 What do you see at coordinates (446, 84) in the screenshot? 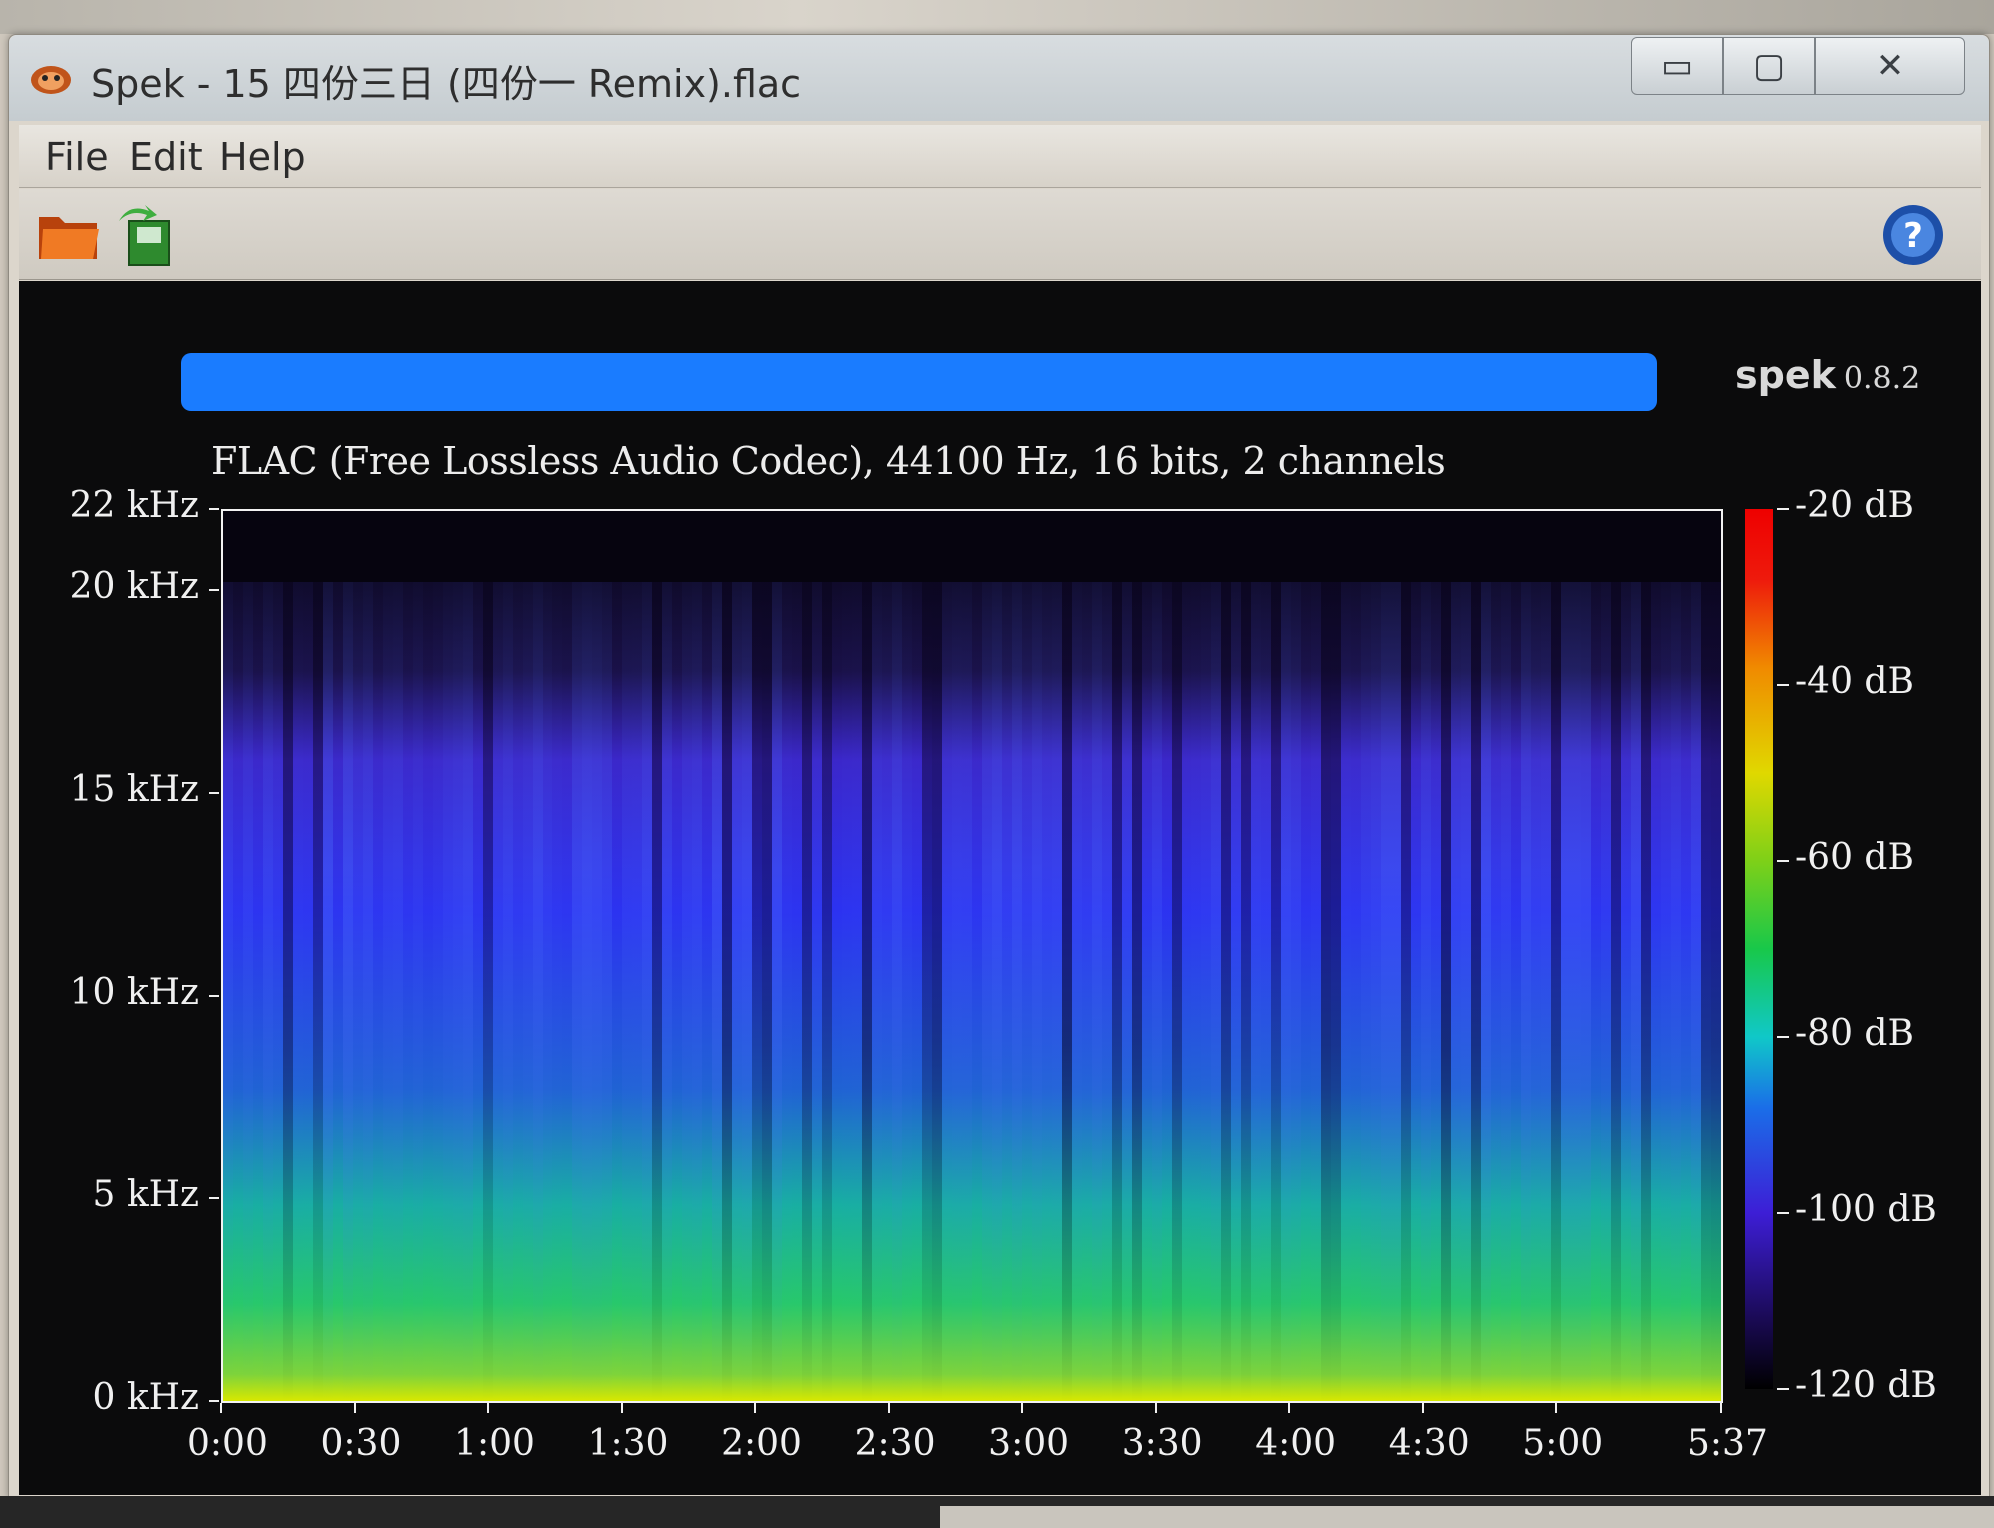
I see `window-title: Spek - 15 四份三日 (四份一 Remix).flac` at bounding box center [446, 84].